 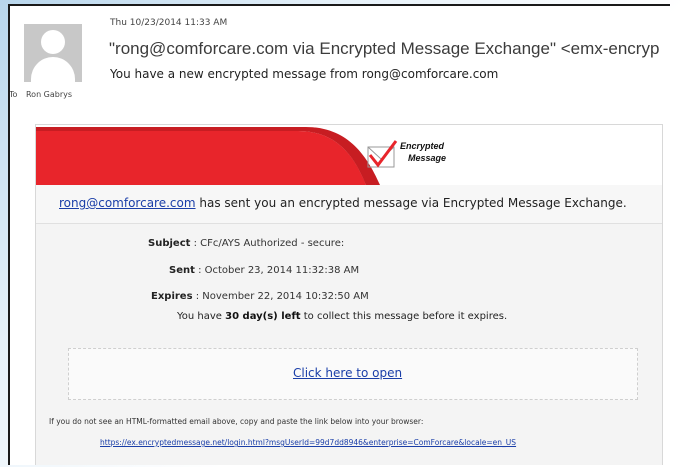 I want to click on avatar-body-shape, so click(x=53, y=69).